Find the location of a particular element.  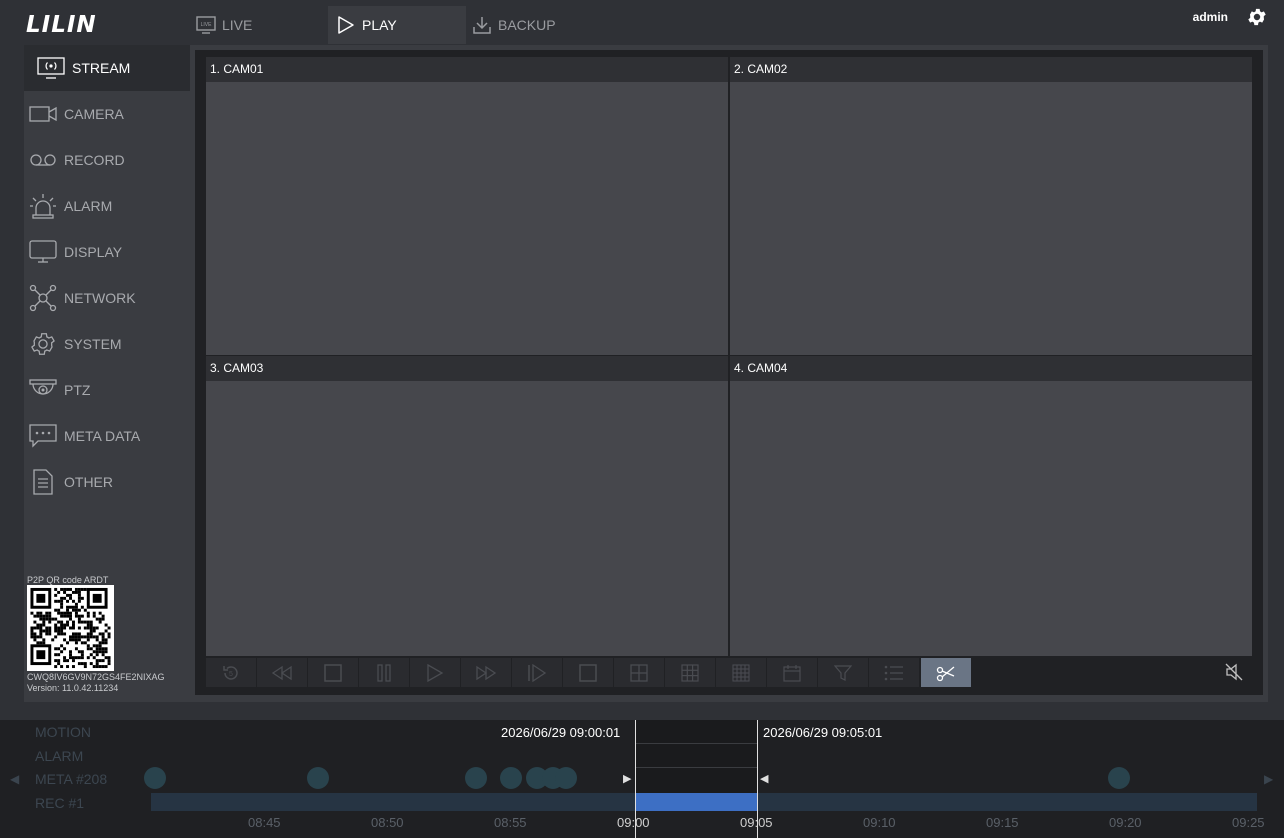

calendar-icon is located at coordinates (792, 673).